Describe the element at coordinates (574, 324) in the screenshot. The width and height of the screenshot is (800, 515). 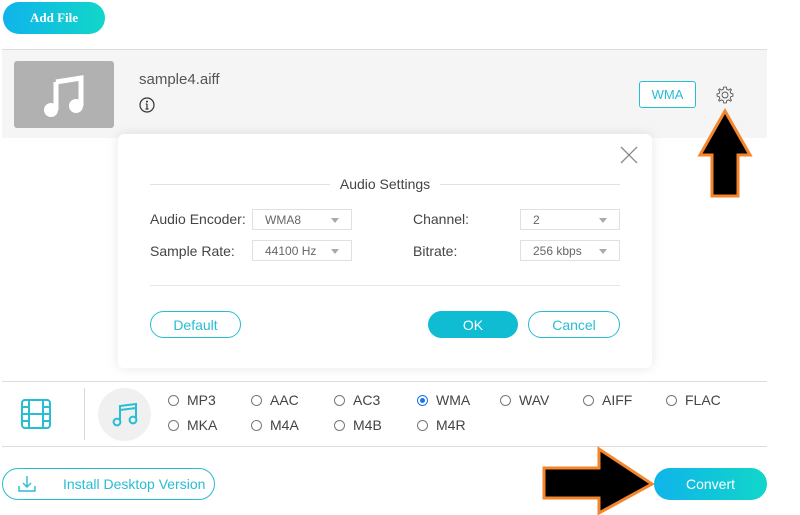
I see `cancel-button: Cancel` at that location.